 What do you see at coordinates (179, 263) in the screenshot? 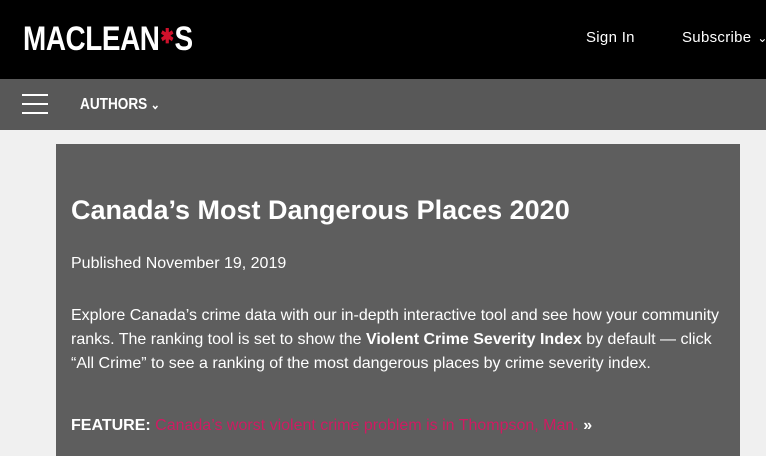
I see `published-date: Published November 19, 2019` at bounding box center [179, 263].